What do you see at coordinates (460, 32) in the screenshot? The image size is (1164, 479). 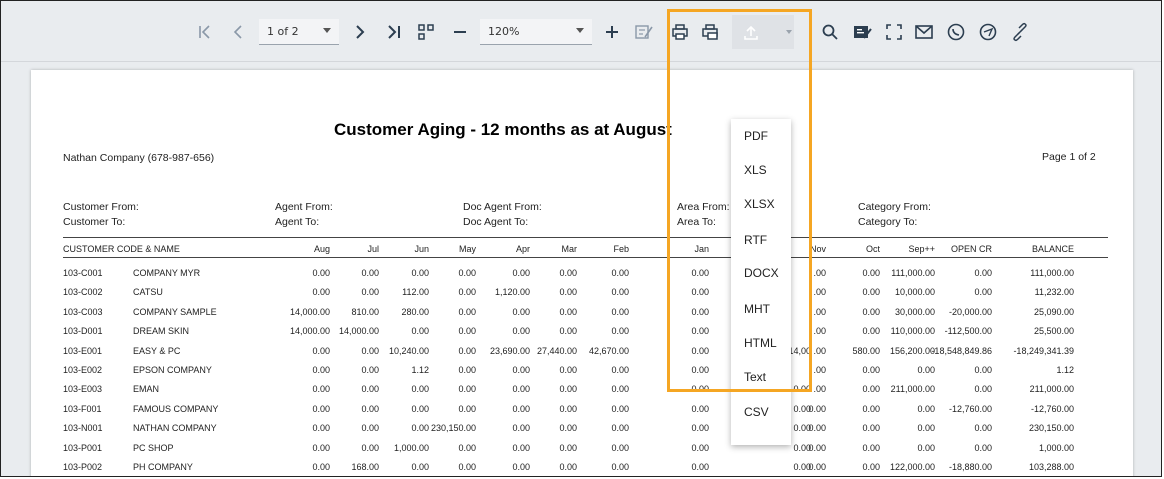 I see `zoom-out-icon` at bounding box center [460, 32].